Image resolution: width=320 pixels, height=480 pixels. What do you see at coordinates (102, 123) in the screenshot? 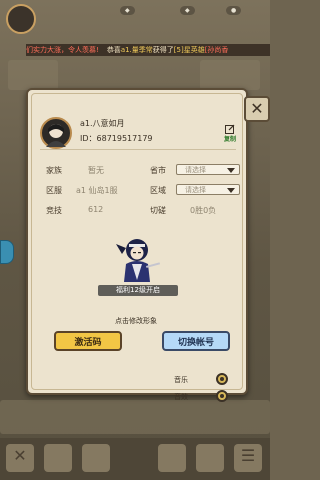
I see `profile-name: a1.八意如月` at bounding box center [102, 123].